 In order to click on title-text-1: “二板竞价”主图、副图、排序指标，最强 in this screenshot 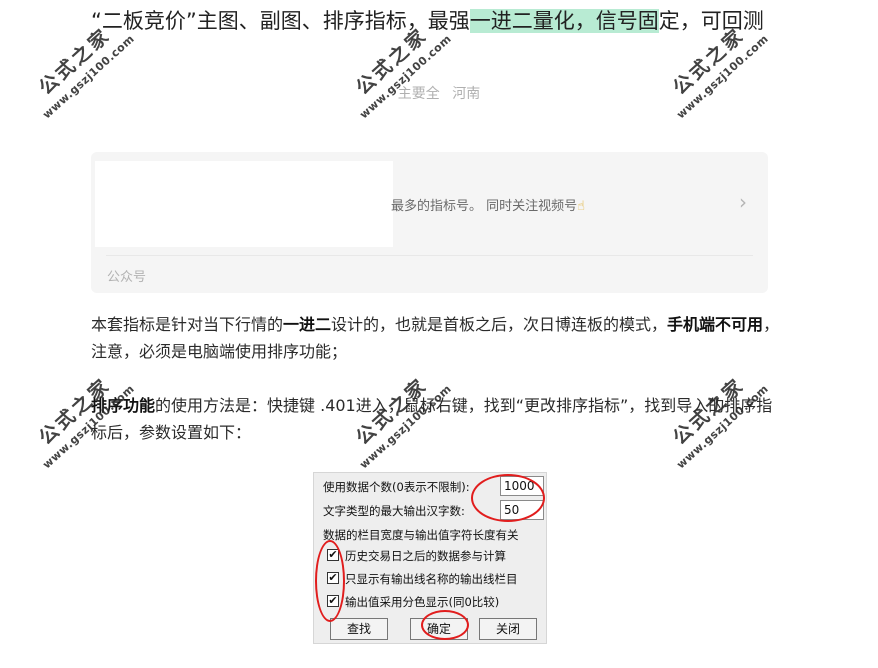, I will do `click(280, 21)`.